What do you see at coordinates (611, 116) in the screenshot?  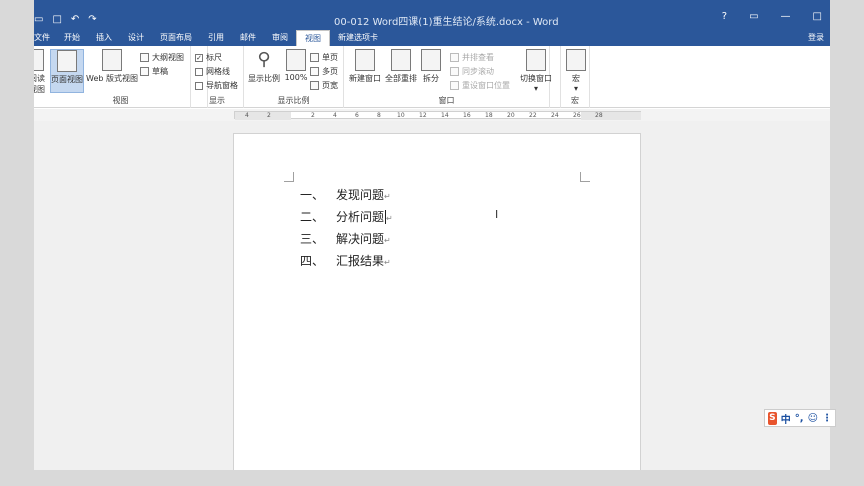 I see `ruler-margin-right` at bounding box center [611, 116].